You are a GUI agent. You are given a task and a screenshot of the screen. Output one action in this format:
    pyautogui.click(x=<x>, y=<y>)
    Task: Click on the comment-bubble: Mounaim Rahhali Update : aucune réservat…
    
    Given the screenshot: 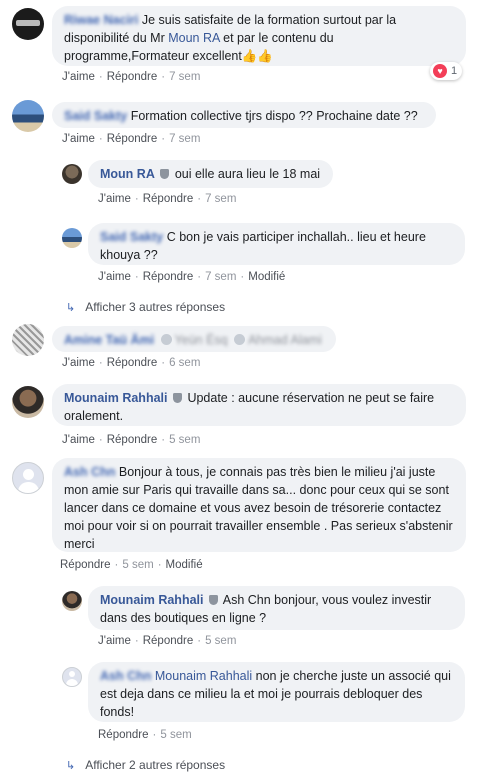 What is the action you would take?
    pyautogui.click(x=259, y=405)
    